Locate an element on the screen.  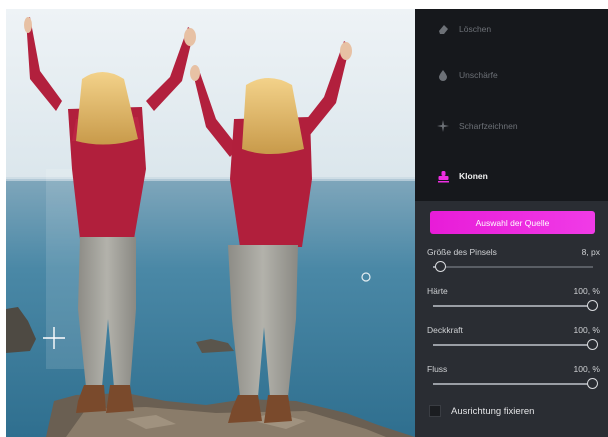
tool-eraser: Löschen is located at coordinates (511, 29).